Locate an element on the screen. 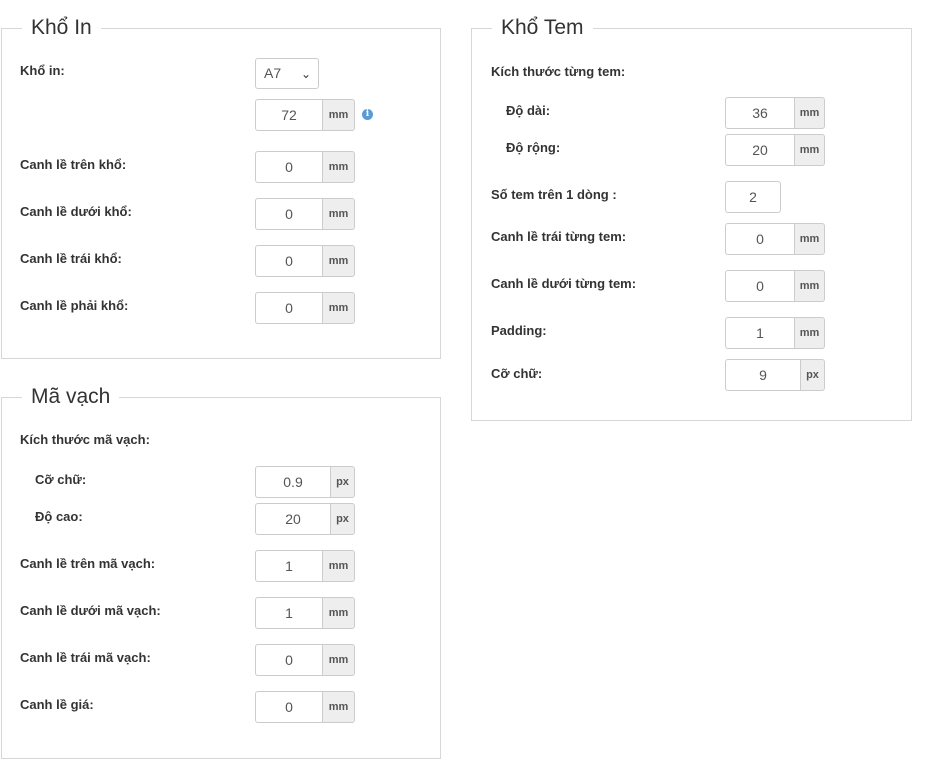 The image size is (925, 759). label-width-label: Độ rộng: is located at coordinates (533, 147).